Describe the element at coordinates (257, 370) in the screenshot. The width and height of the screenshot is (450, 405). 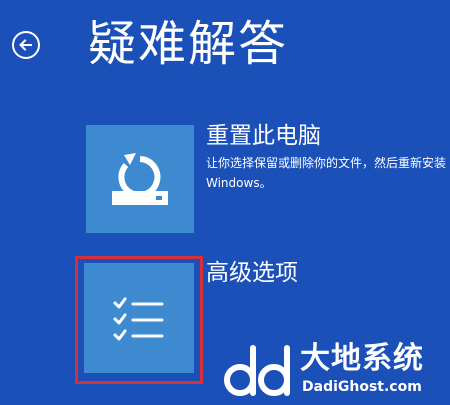
I see `dd-logo-icon` at that location.